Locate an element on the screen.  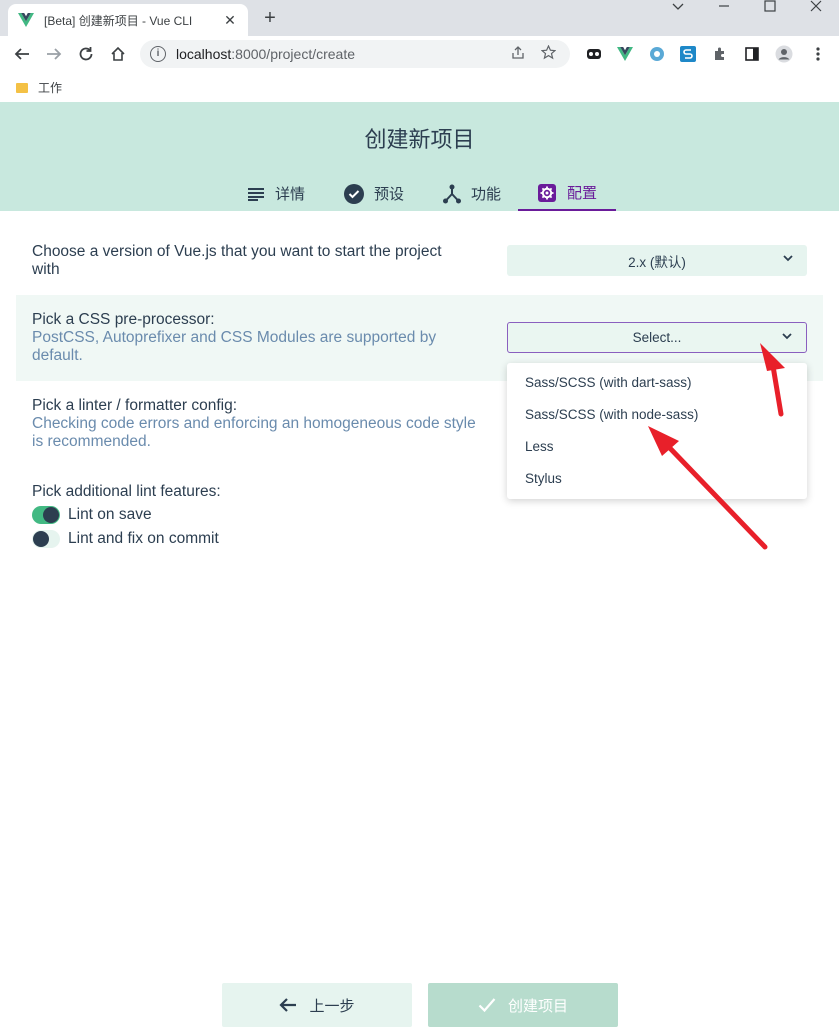
lint-features-label: Pick additional lint features: is located at coordinates (126, 491).